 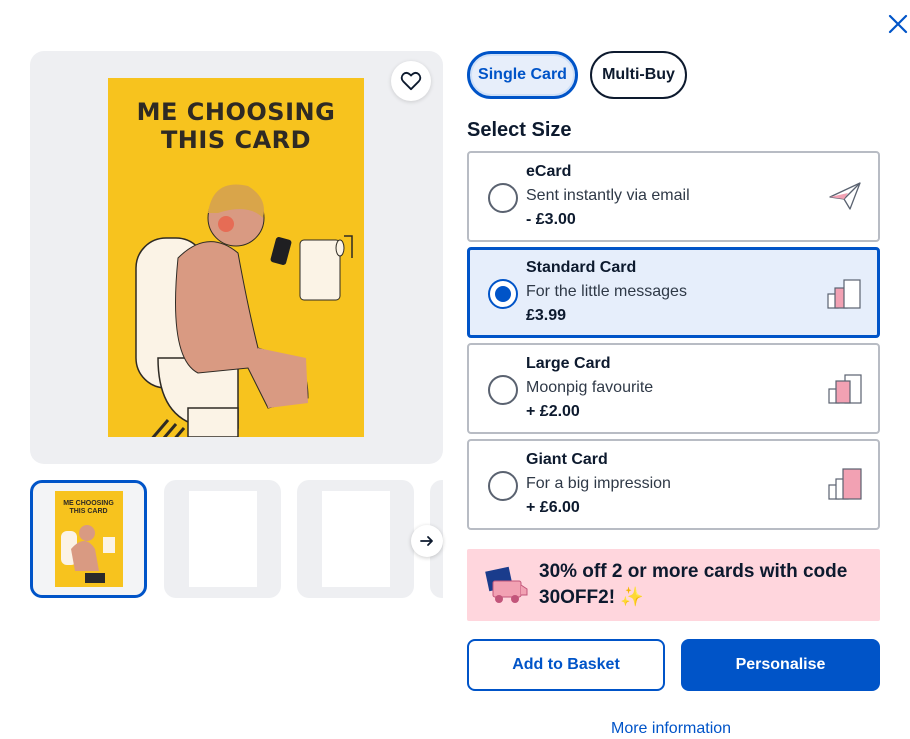 What do you see at coordinates (598, 483) in the screenshot?
I see `option-description: For a big impression` at bounding box center [598, 483].